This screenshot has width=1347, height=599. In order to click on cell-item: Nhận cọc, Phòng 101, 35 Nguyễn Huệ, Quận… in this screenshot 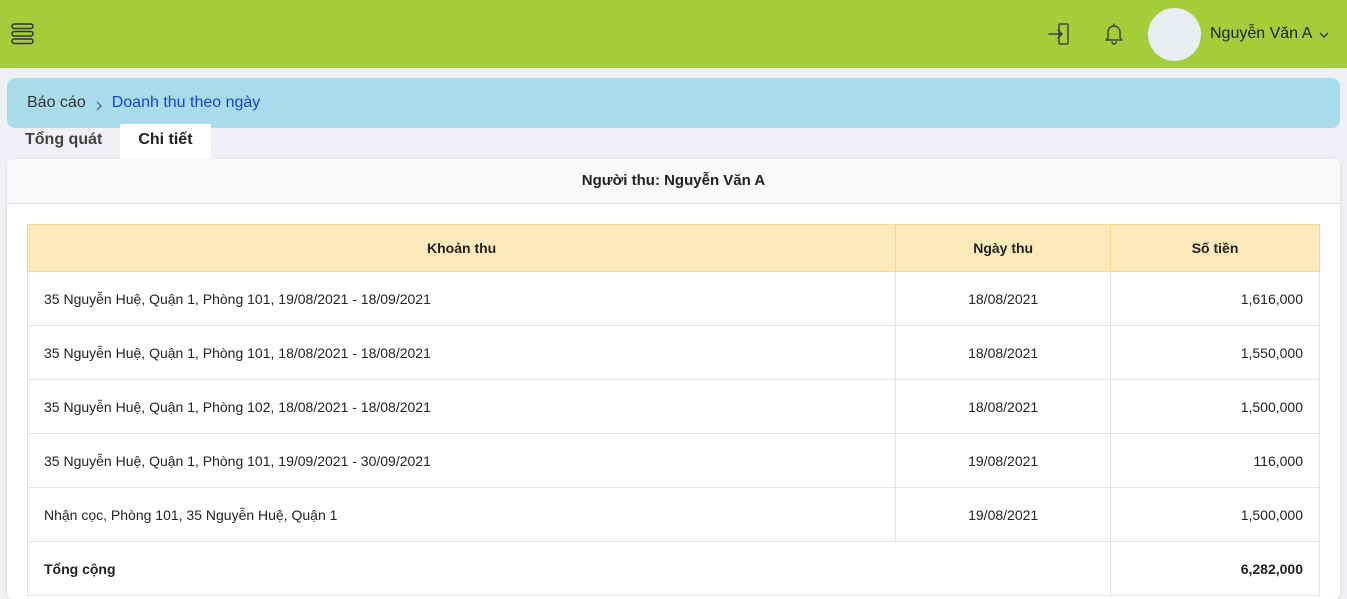, I will do `click(461, 514)`.